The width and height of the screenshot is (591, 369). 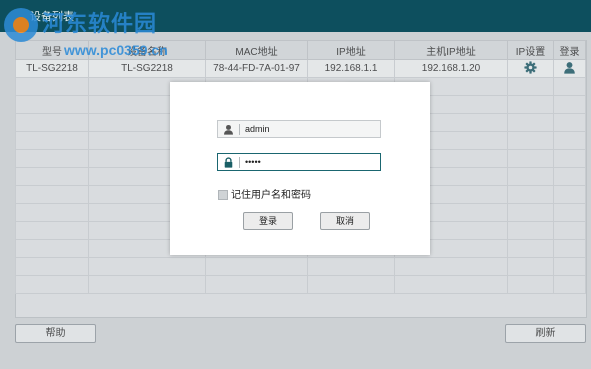 I want to click on remember-checkbox, so click(x=223, y=195).